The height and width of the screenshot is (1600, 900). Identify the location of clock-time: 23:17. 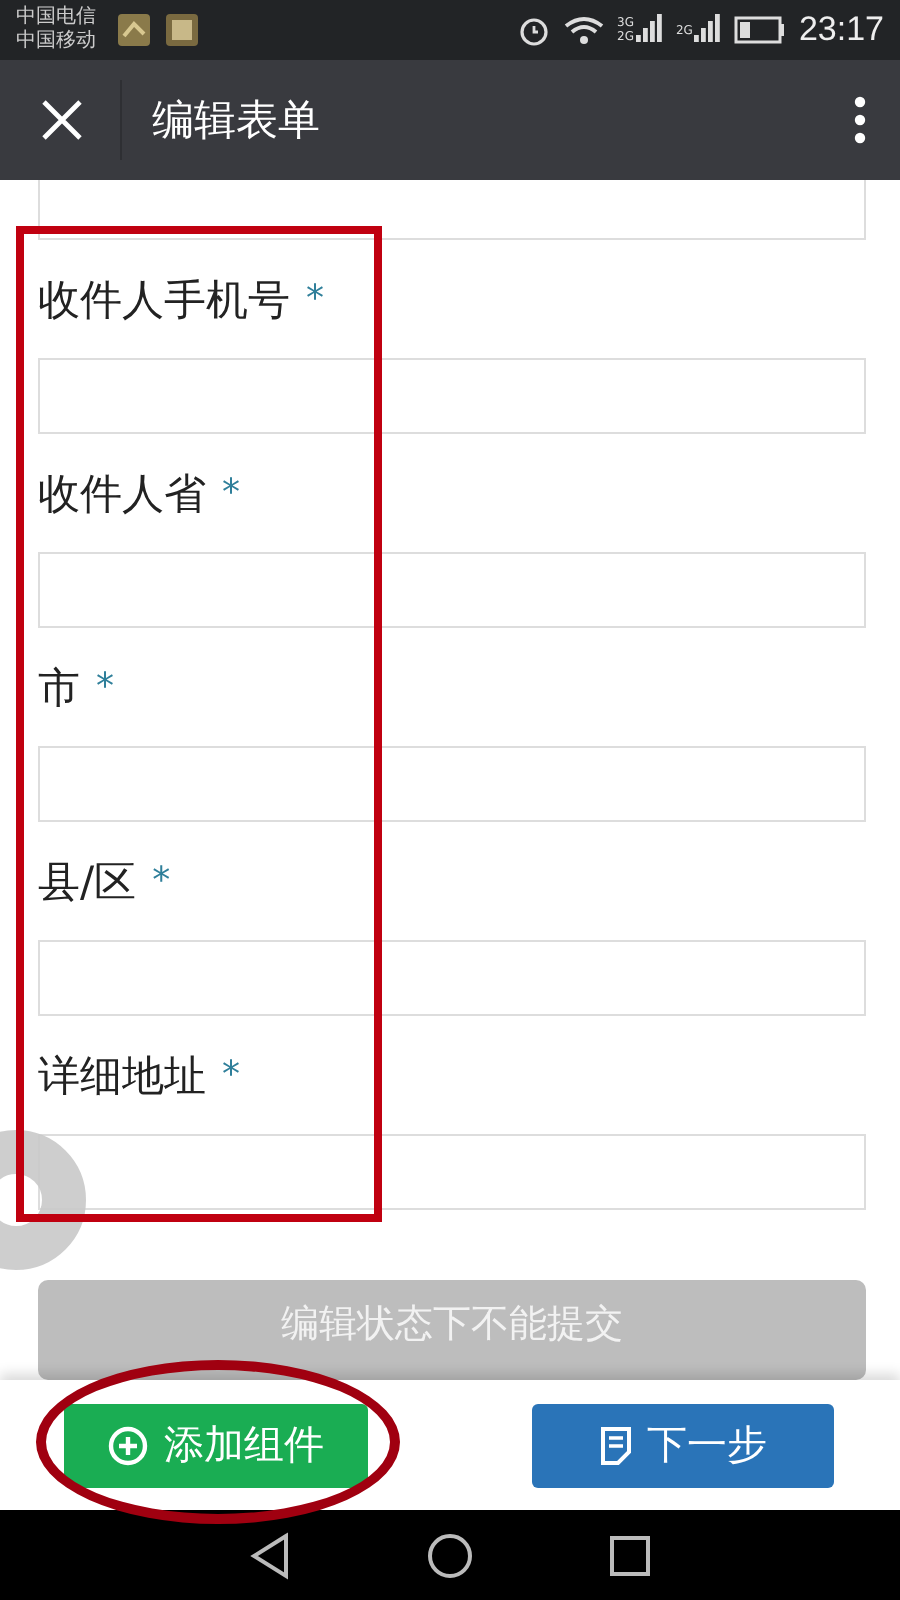
(841, 30).